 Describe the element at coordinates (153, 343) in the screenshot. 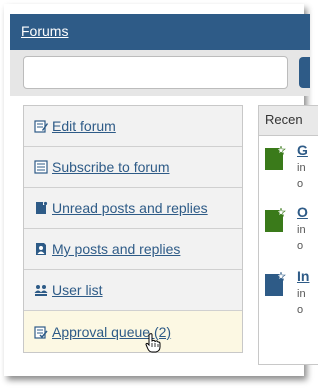

I see `hand-pointer-cursor-icon` at that location.